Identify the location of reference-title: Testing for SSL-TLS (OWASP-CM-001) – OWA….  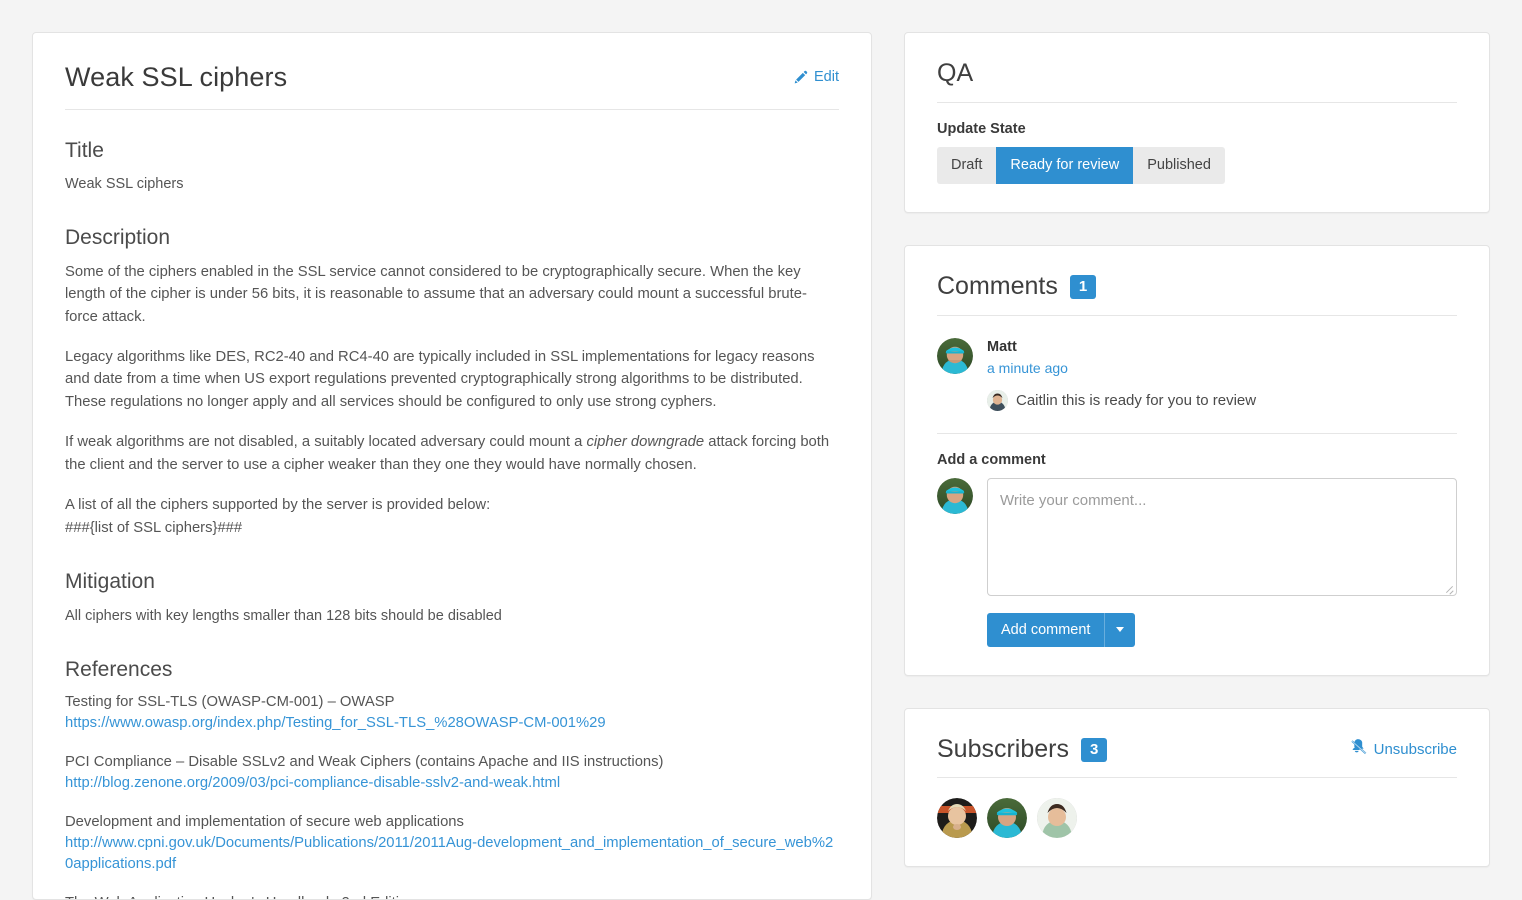
(230, 702).